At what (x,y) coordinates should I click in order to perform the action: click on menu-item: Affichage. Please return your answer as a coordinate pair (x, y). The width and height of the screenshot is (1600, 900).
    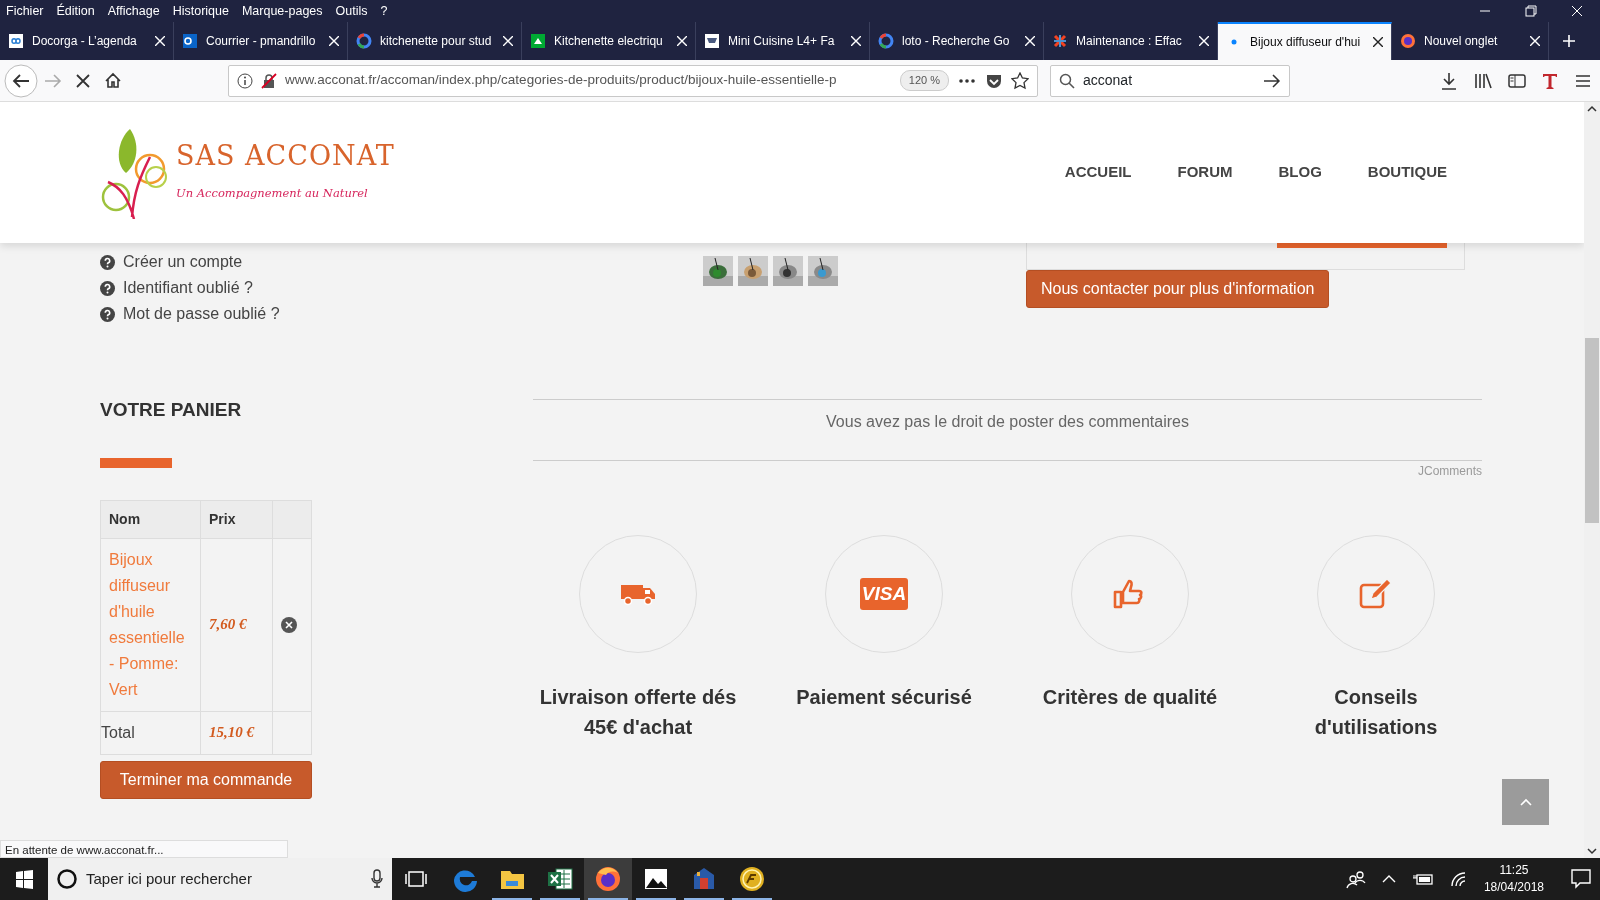
    Looking at the image, I should click on (133, 11).